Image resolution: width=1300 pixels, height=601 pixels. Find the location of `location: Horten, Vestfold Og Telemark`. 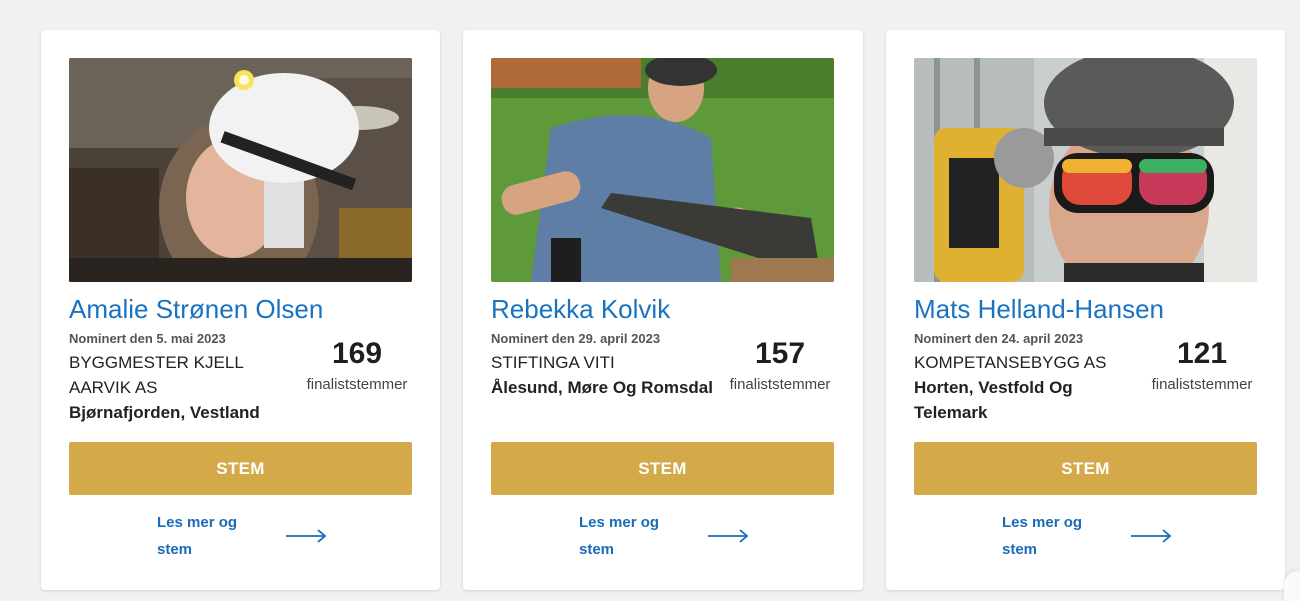

location: Horten, Vestfold Og Telemark is located at coordinates (993, 400).